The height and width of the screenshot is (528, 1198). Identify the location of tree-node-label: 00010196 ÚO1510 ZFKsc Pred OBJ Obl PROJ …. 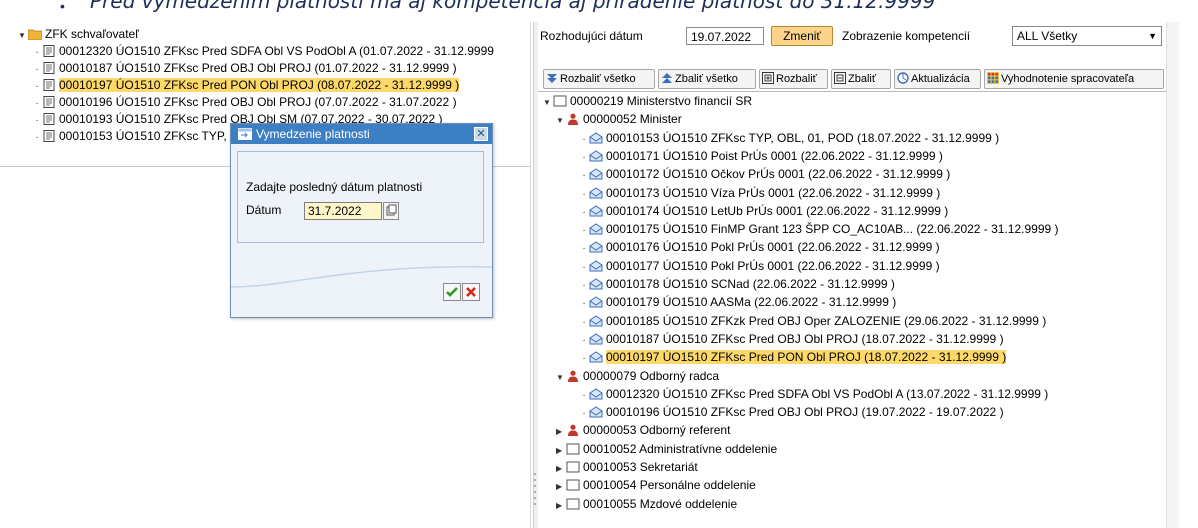
(805, 412).